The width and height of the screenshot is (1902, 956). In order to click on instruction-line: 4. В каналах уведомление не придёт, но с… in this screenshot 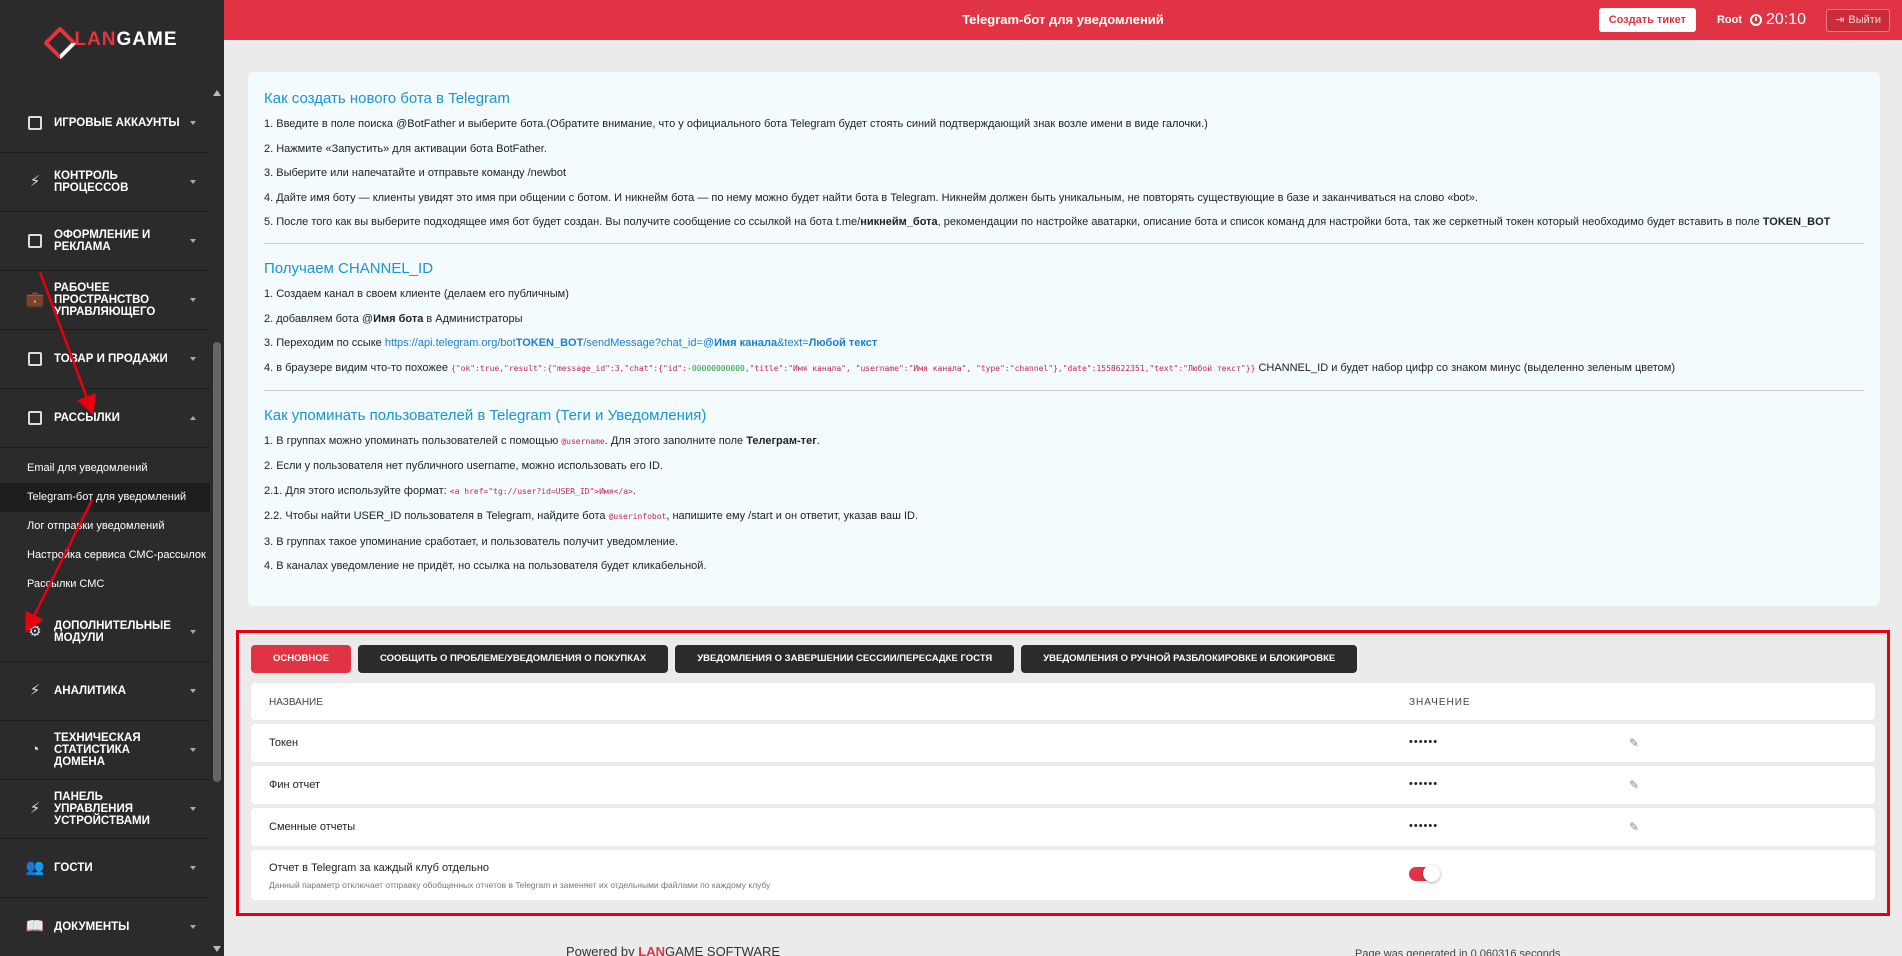, I will do `click(485, 566)`.